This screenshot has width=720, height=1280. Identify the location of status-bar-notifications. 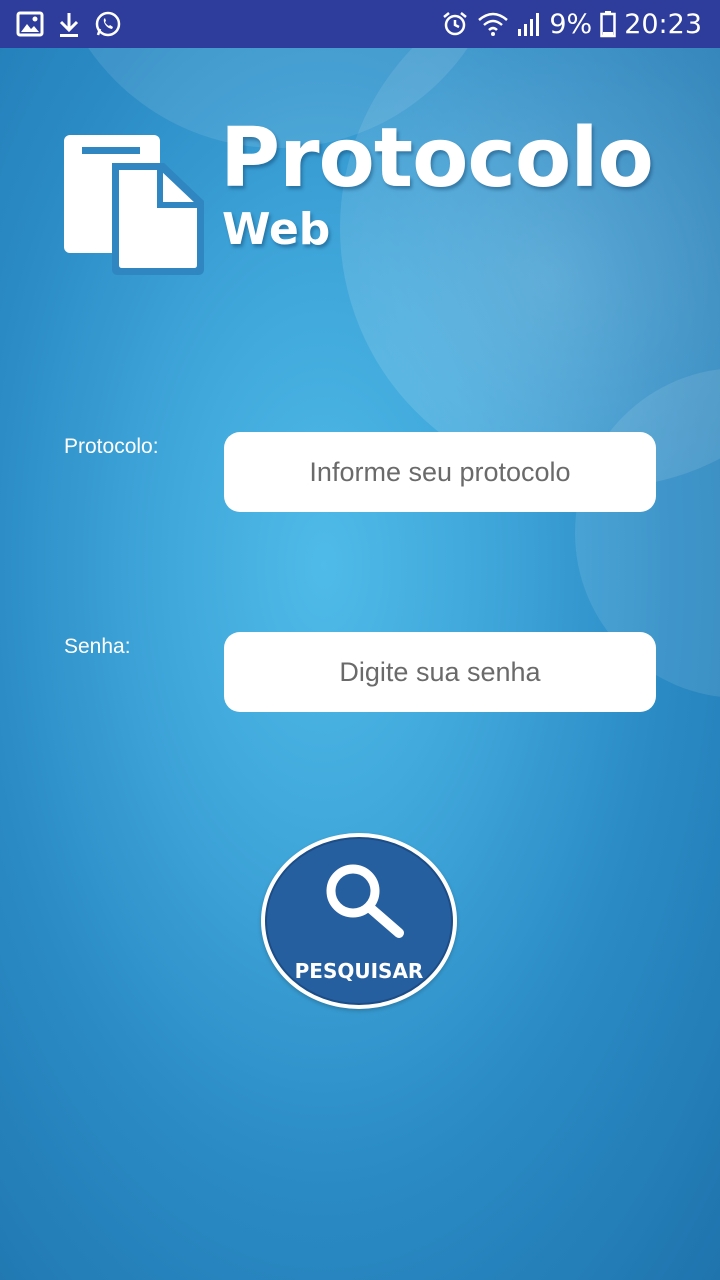
(76, 24).